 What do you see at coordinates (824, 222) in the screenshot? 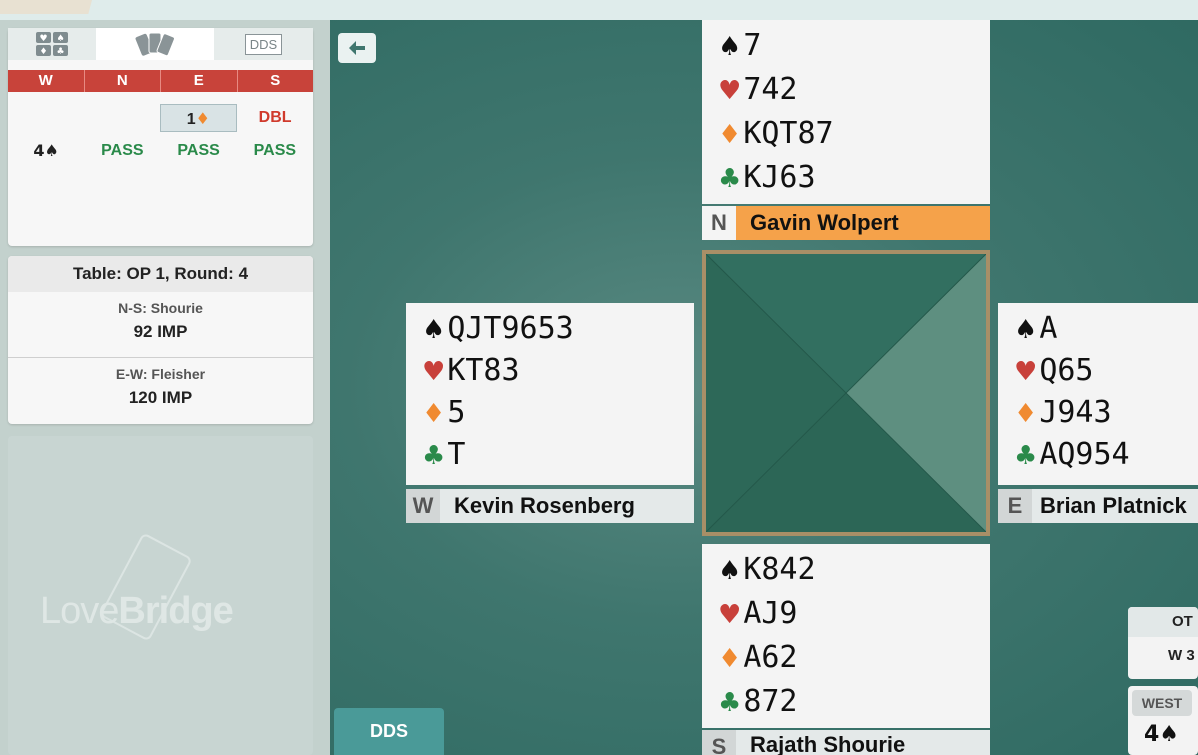
I see `player-name: Gavin Wolpert` at bounding box center [824, 222].